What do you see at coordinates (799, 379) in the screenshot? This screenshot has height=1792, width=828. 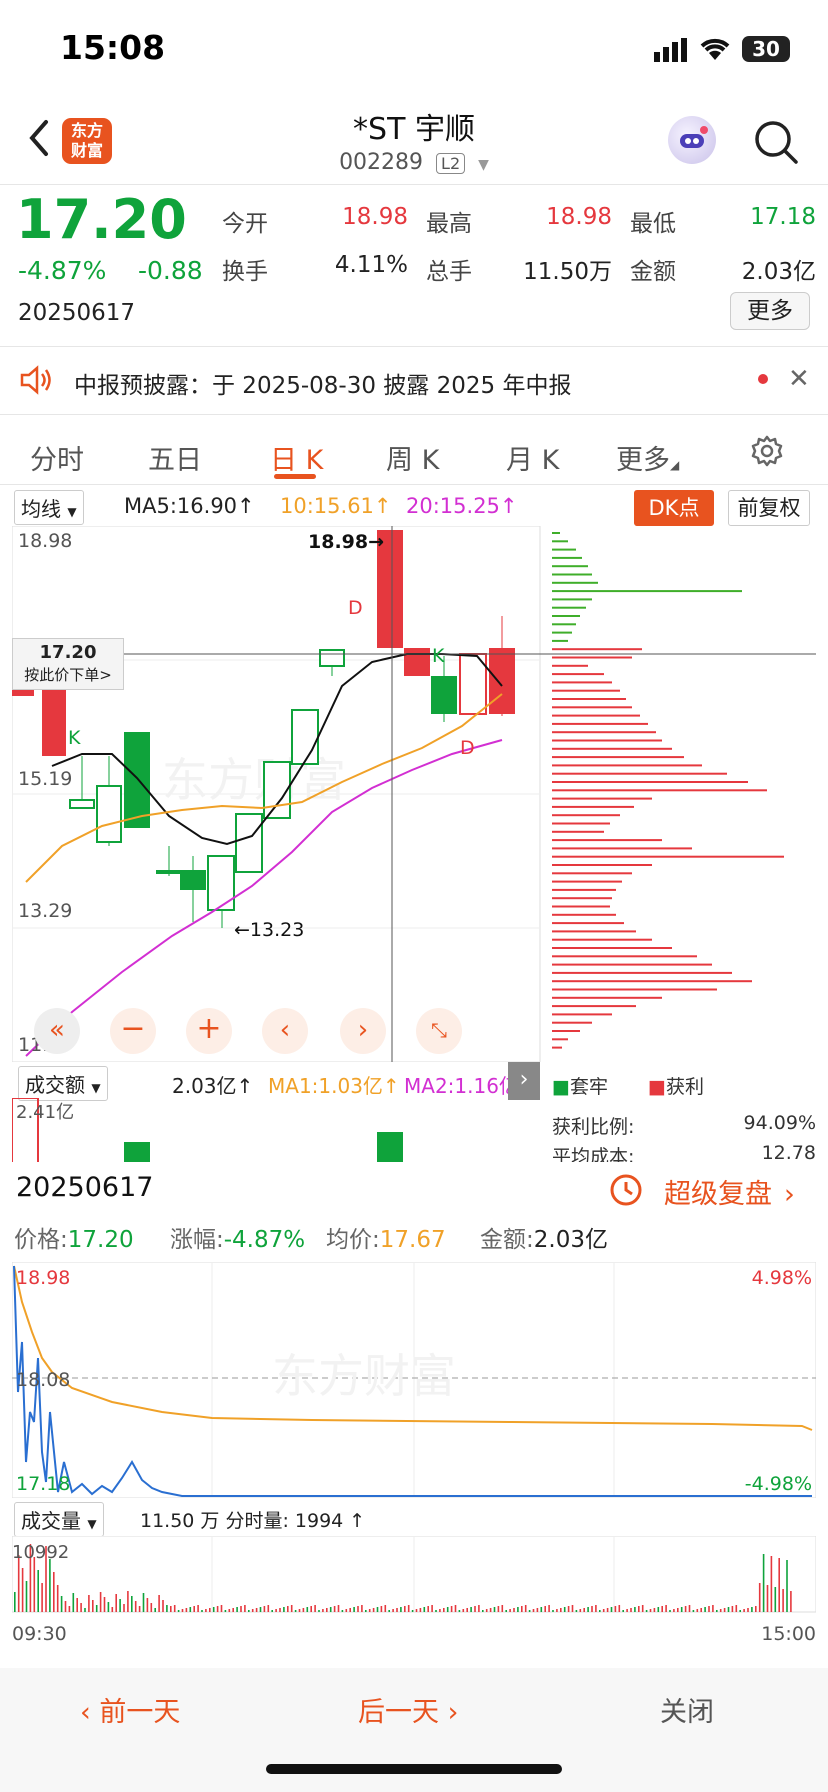 I see `close-icon: ✕` at bounding box center [799, 379].